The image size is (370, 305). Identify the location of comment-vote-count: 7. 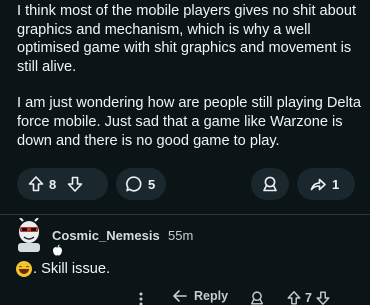
(308, 298).